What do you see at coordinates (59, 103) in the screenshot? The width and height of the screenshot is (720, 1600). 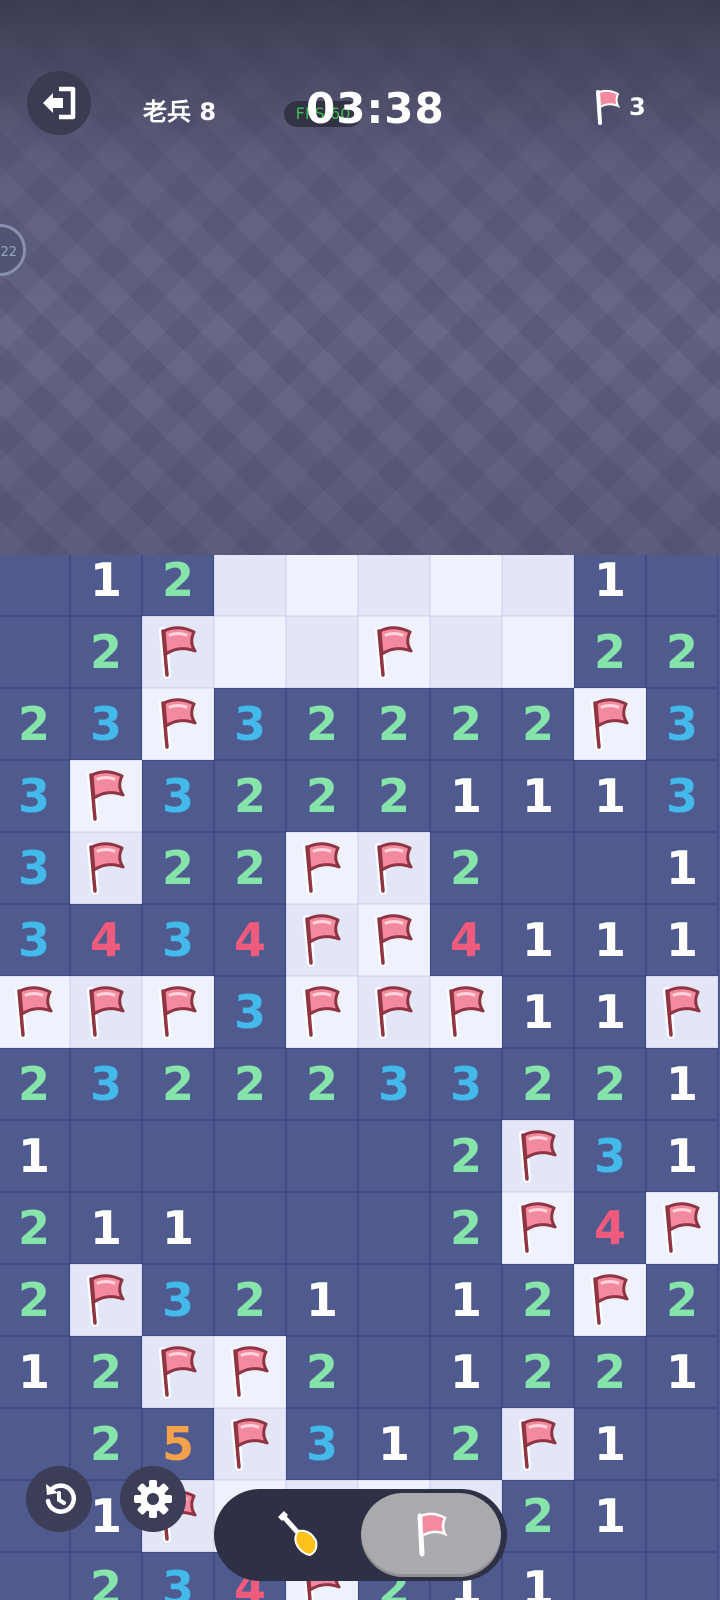 I see `exit-button` at bounding box center [59, 103].